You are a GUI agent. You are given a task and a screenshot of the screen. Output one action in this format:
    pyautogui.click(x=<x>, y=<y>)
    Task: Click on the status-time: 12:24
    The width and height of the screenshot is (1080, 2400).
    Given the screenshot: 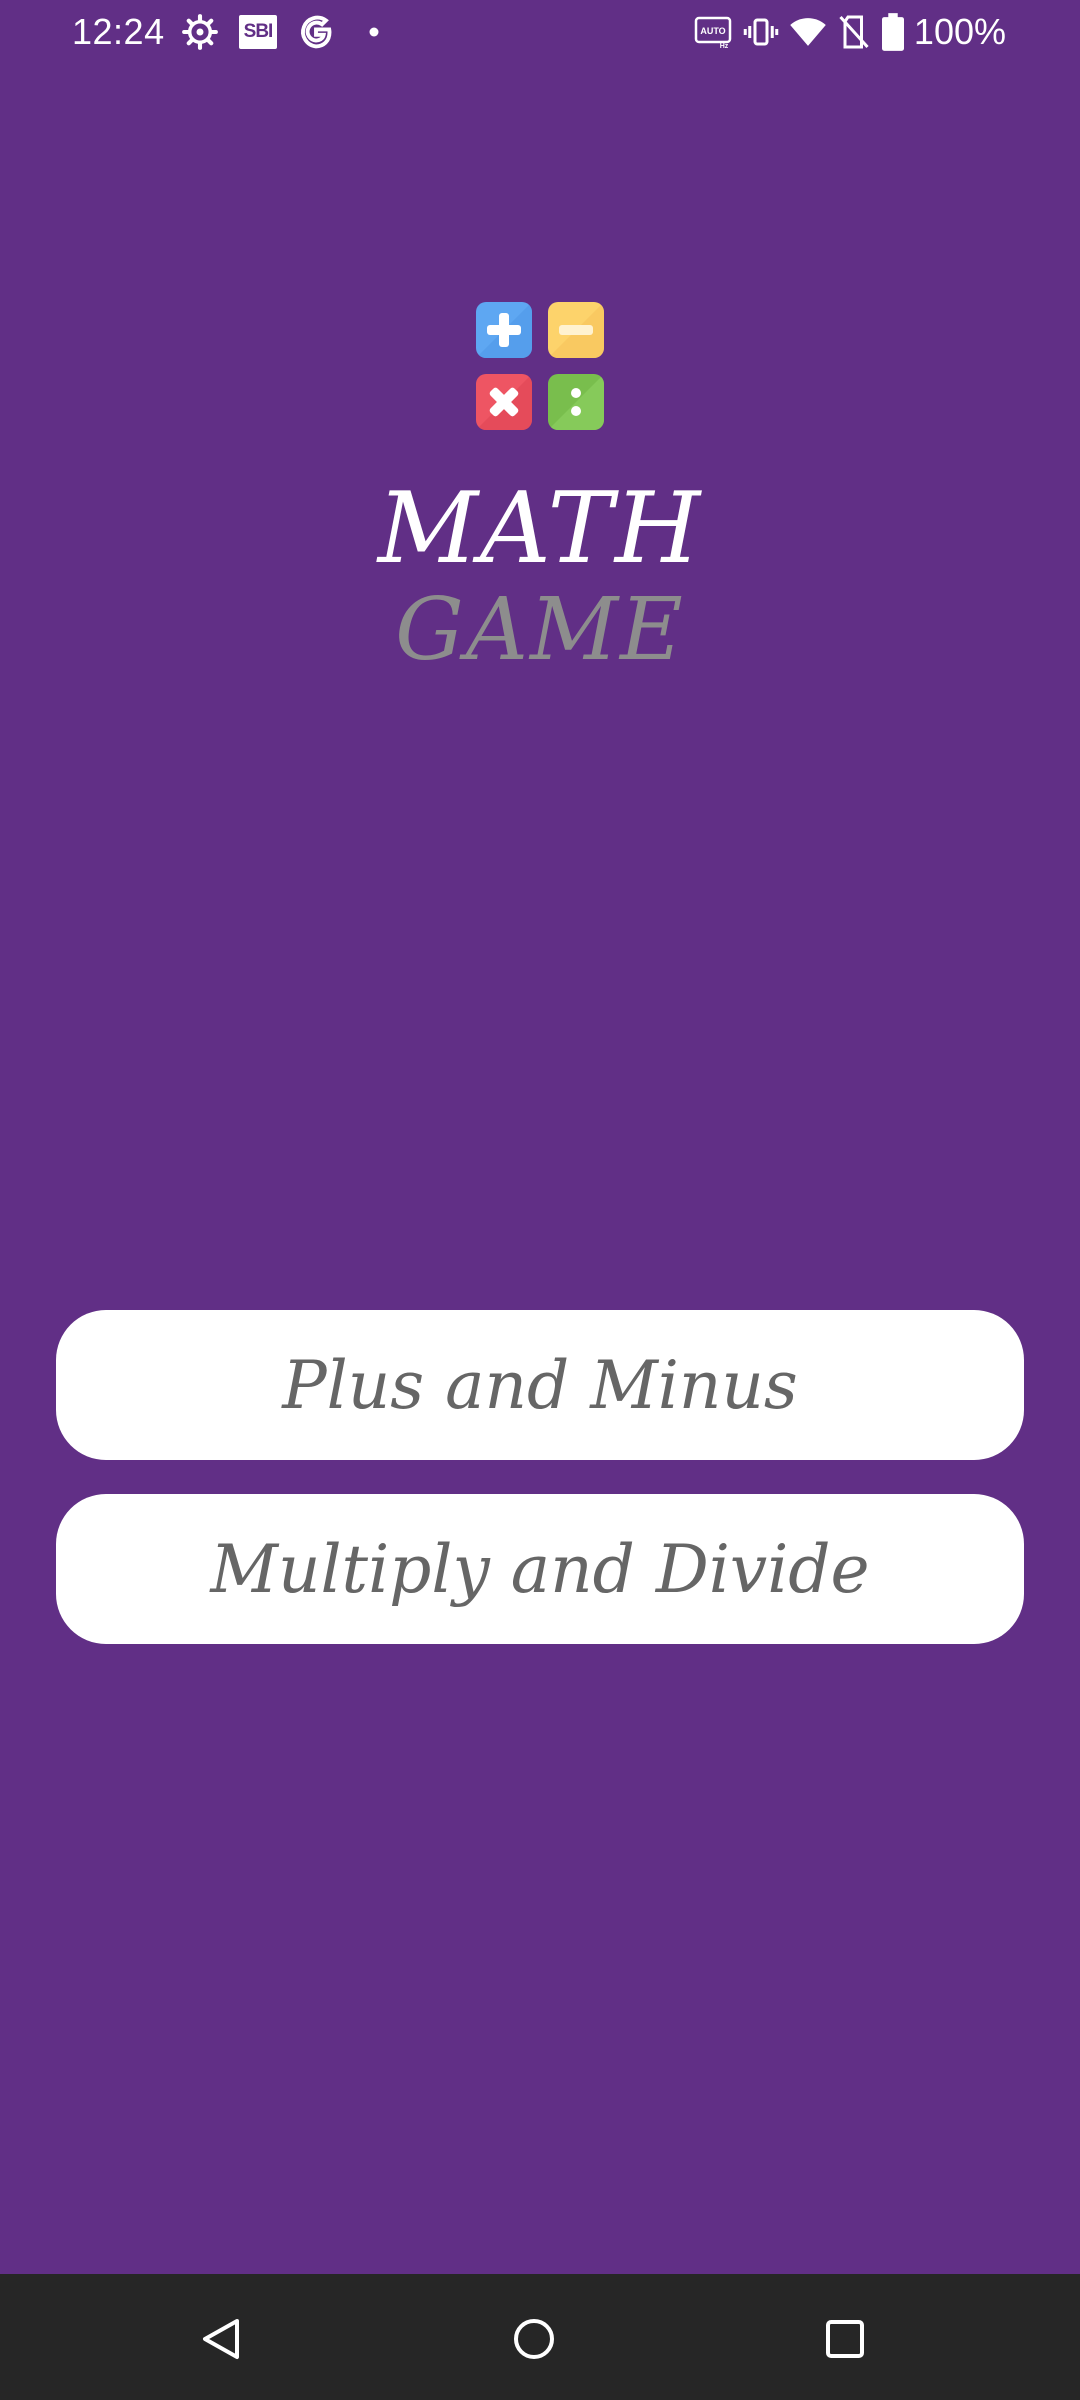 What is the action you would take?
    pyautogui.click(x=118, y=31)
    